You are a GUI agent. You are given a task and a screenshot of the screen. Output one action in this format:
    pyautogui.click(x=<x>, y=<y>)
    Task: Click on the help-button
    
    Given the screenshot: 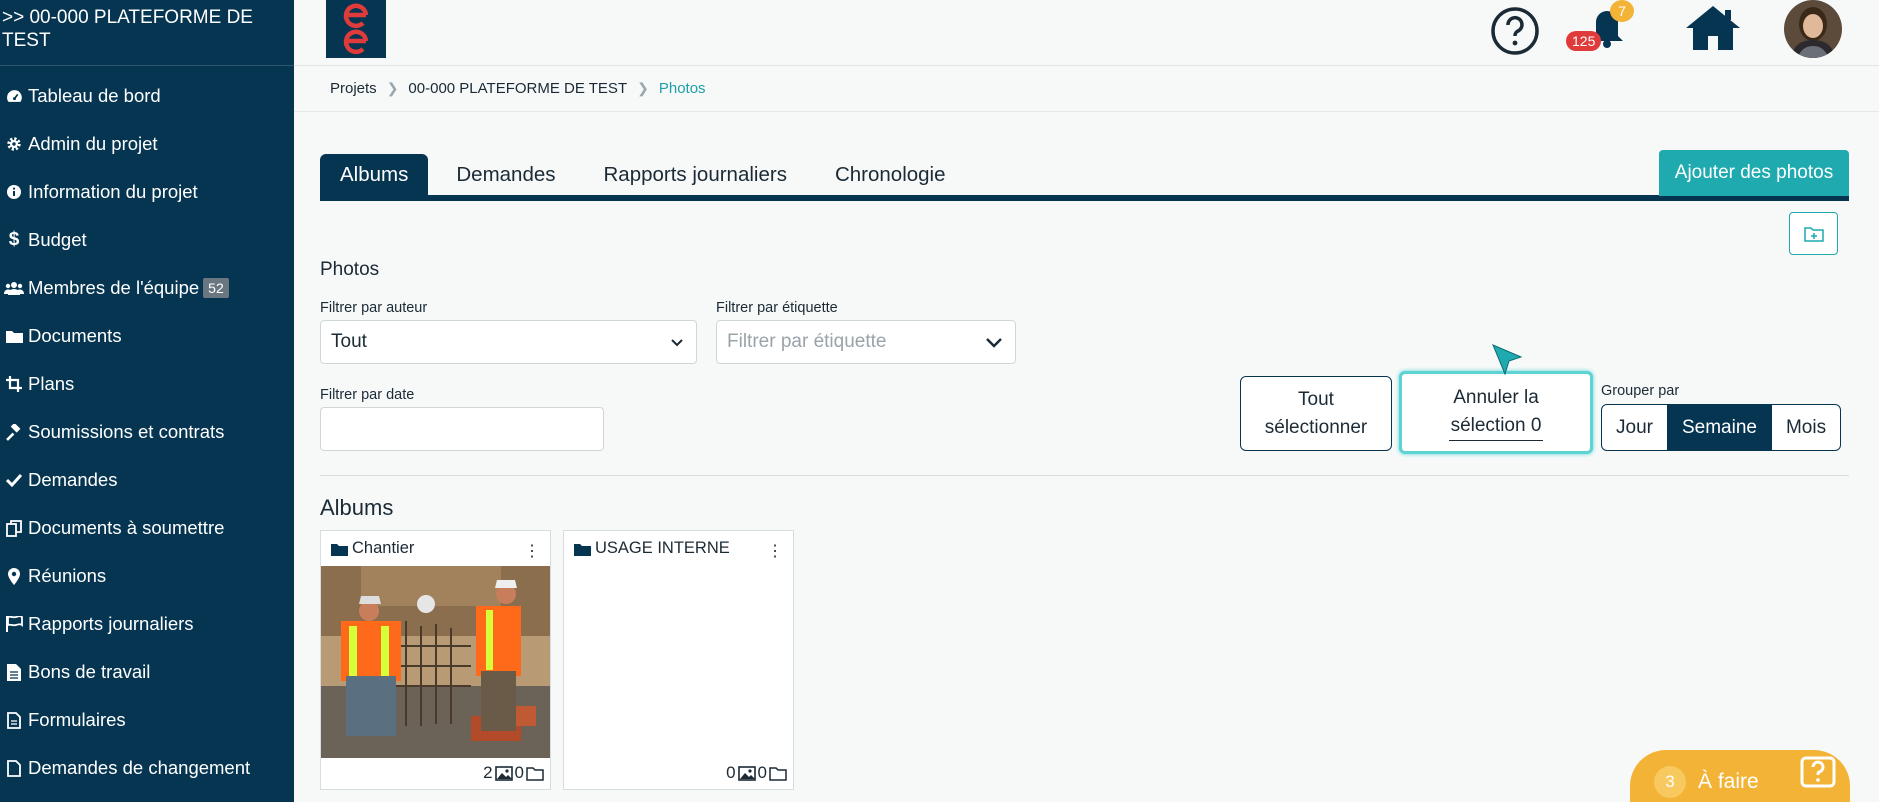 What is the action you would take?
    pyautogui.click(x=1515, y=33)
    